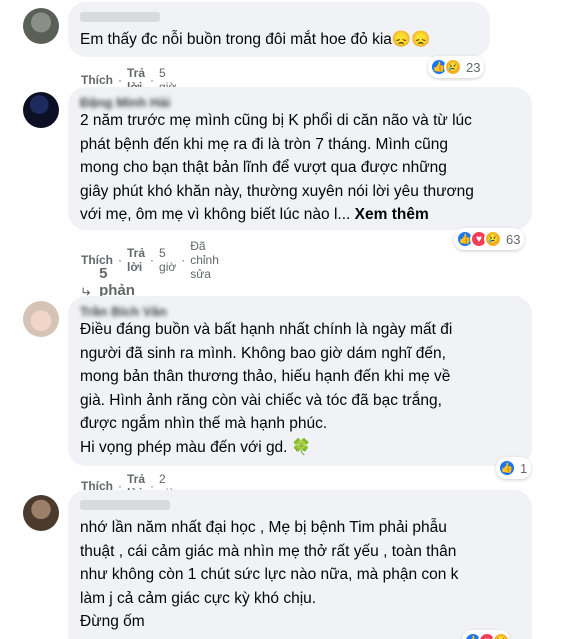 Image resolution: width=580 pixels, height=639 pixels. Describe the element at coordinates (167, 260) in the screenshot. I see `timestamp: 5 giờ` at that location.